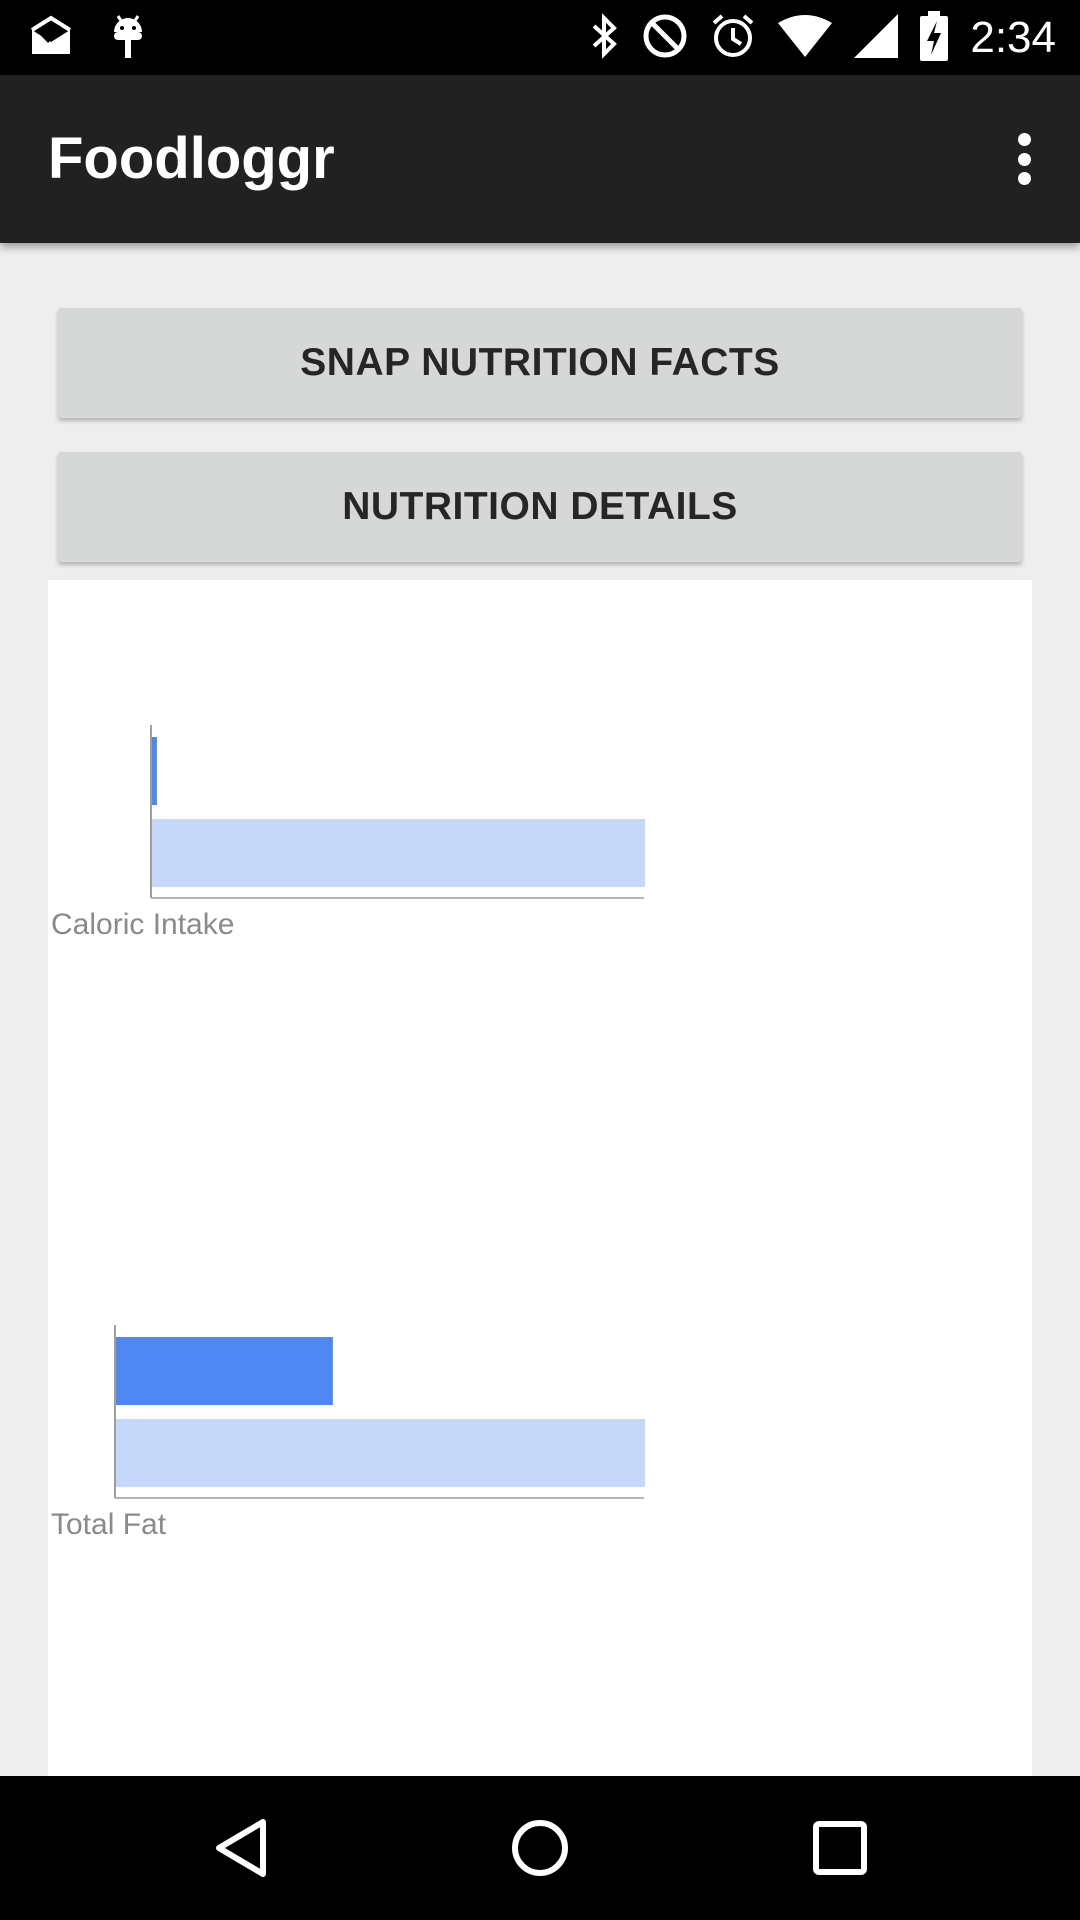 The width and height of the screenshot is (1080, 1920). What do you see at coordinates (142, 924) in the screenshot?
I see `category-label: Caloric Intake` at bounding box center [142, 924].